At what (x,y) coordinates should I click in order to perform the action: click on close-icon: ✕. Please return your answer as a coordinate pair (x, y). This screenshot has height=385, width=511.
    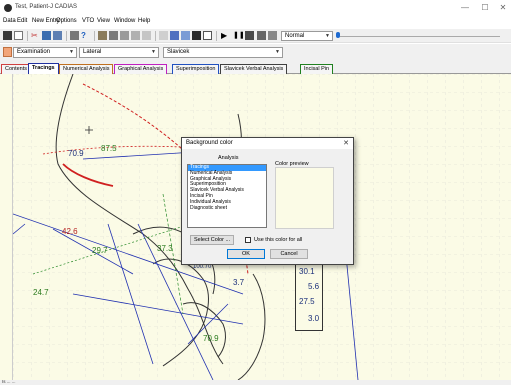
    Looking at the image, I should click on (346, 143).